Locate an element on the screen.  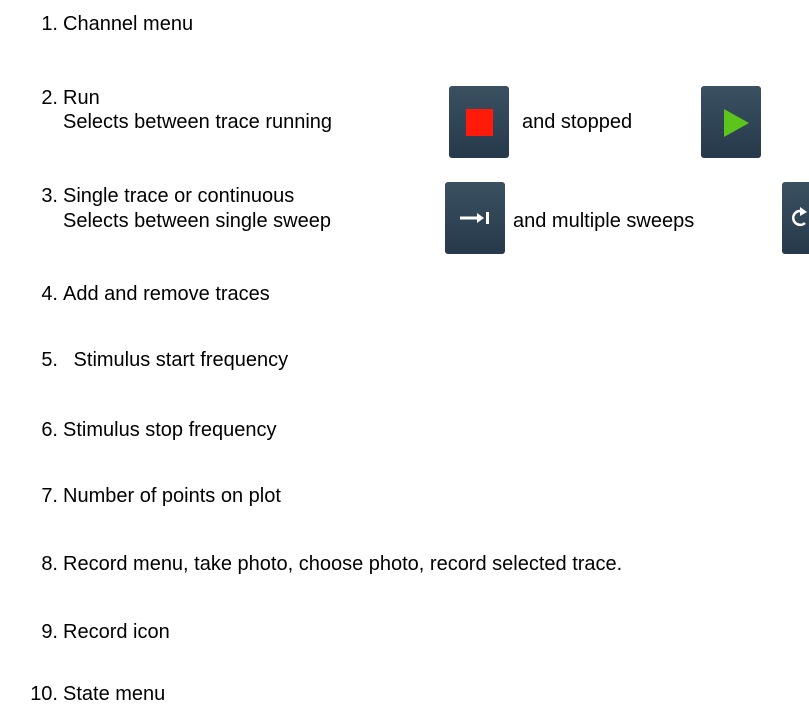
single-sweep-button-image is located at coordinates (475, 218).